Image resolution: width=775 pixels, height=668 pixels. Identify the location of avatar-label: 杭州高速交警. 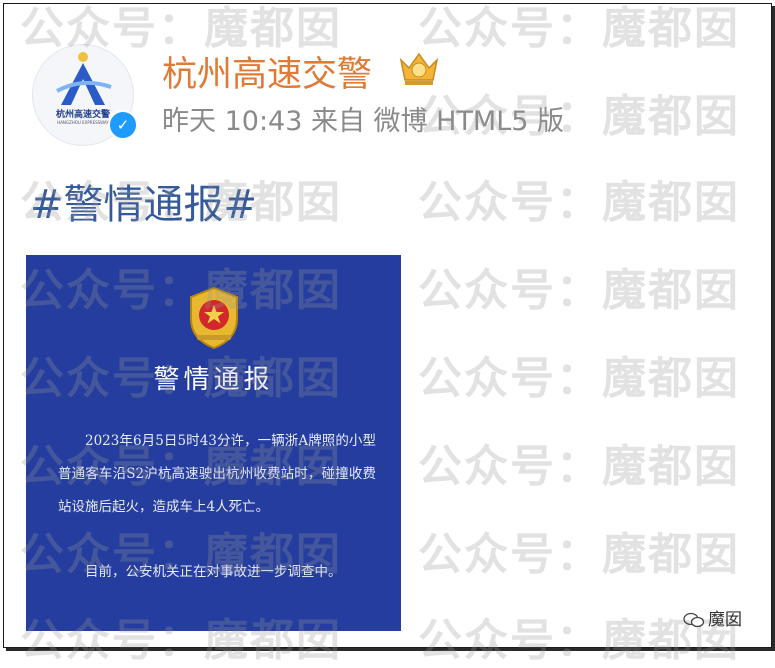
(82, 115).